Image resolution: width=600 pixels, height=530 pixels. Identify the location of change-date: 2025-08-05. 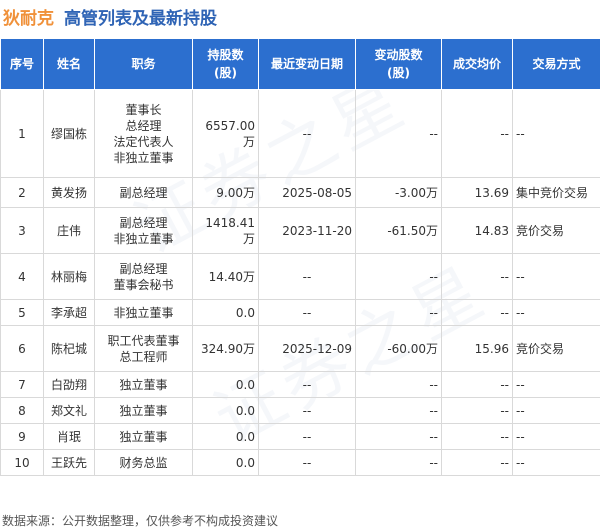
(307, 192).